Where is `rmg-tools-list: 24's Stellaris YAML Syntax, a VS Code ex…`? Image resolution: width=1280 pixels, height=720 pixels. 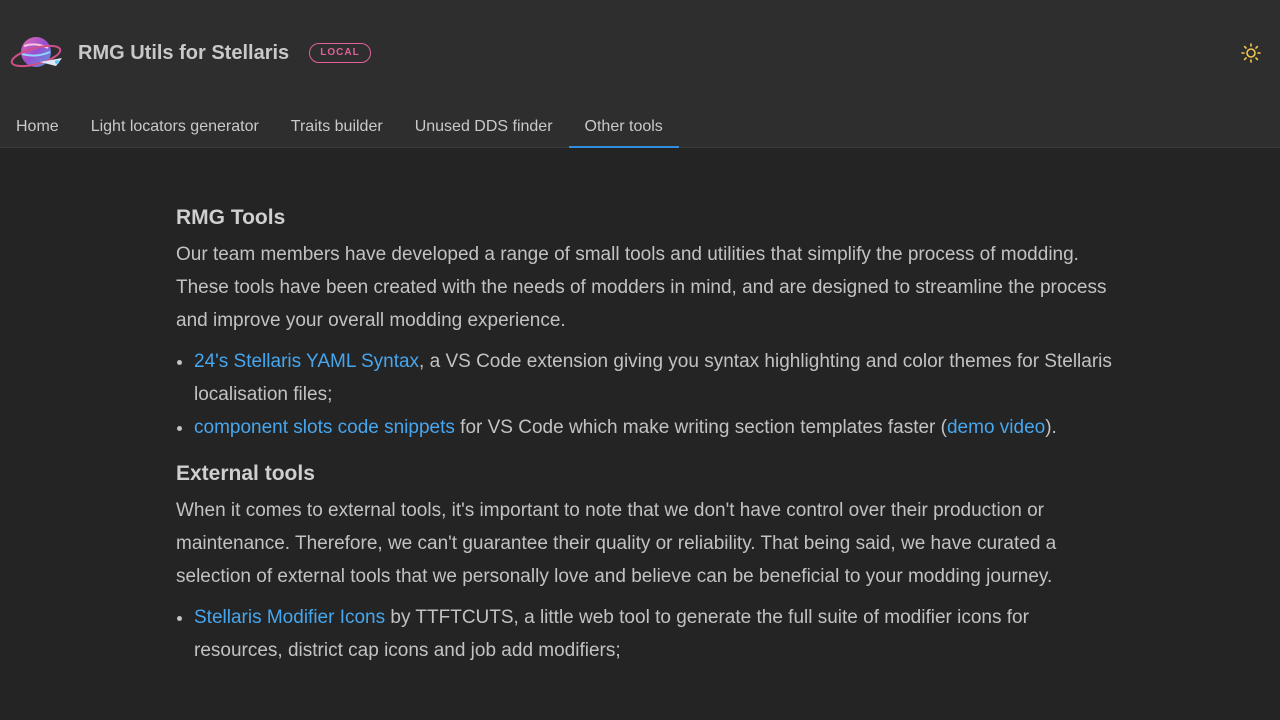
rmg-tools-list: 24's Stellaris YAML Syntax, a VS Code ex… is located at coordinates (646, 394).